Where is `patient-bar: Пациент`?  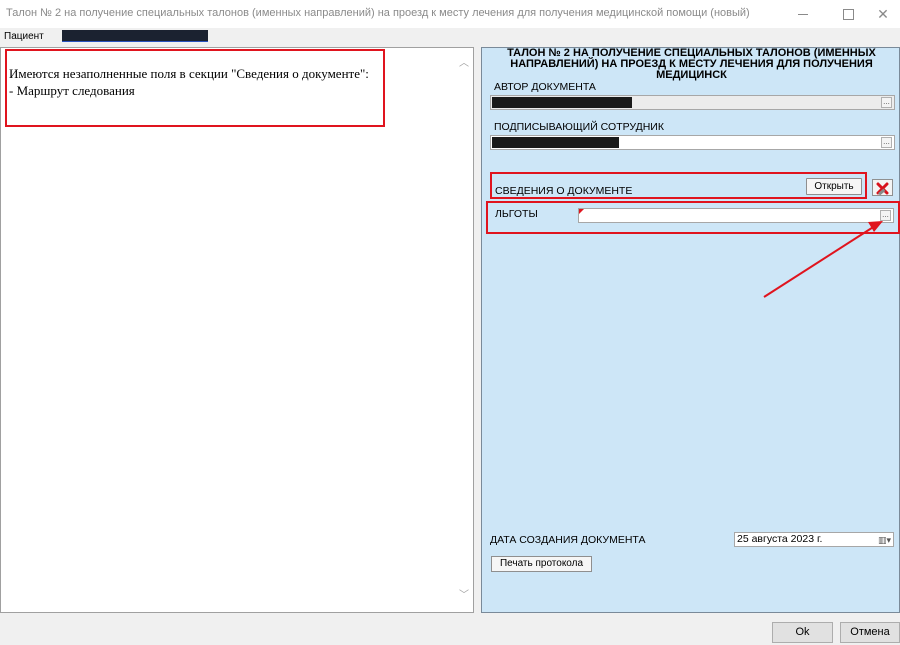 patient-bar: Пациент is located at coordinates (450, 37).